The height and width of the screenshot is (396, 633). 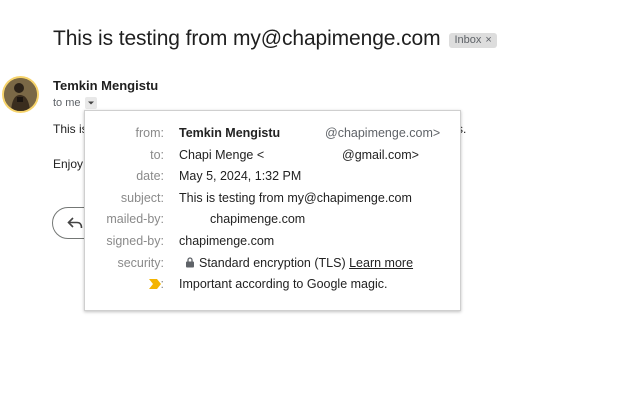 I want to click on mailed-by-value: chapimenge.com, so click(x=258, y=219).